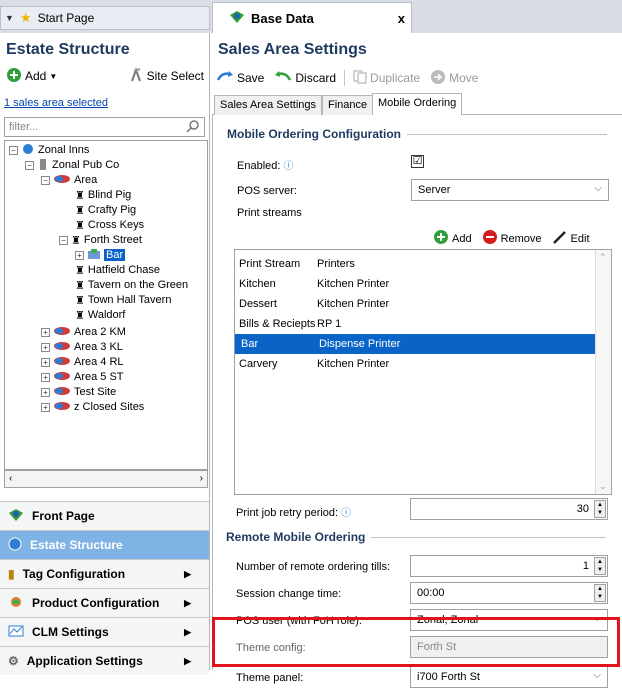 The image size is (622, 688). Describe the element at coordinates (69, 180) in the screenshot. I see `tree-node-area: − Area` at that location.